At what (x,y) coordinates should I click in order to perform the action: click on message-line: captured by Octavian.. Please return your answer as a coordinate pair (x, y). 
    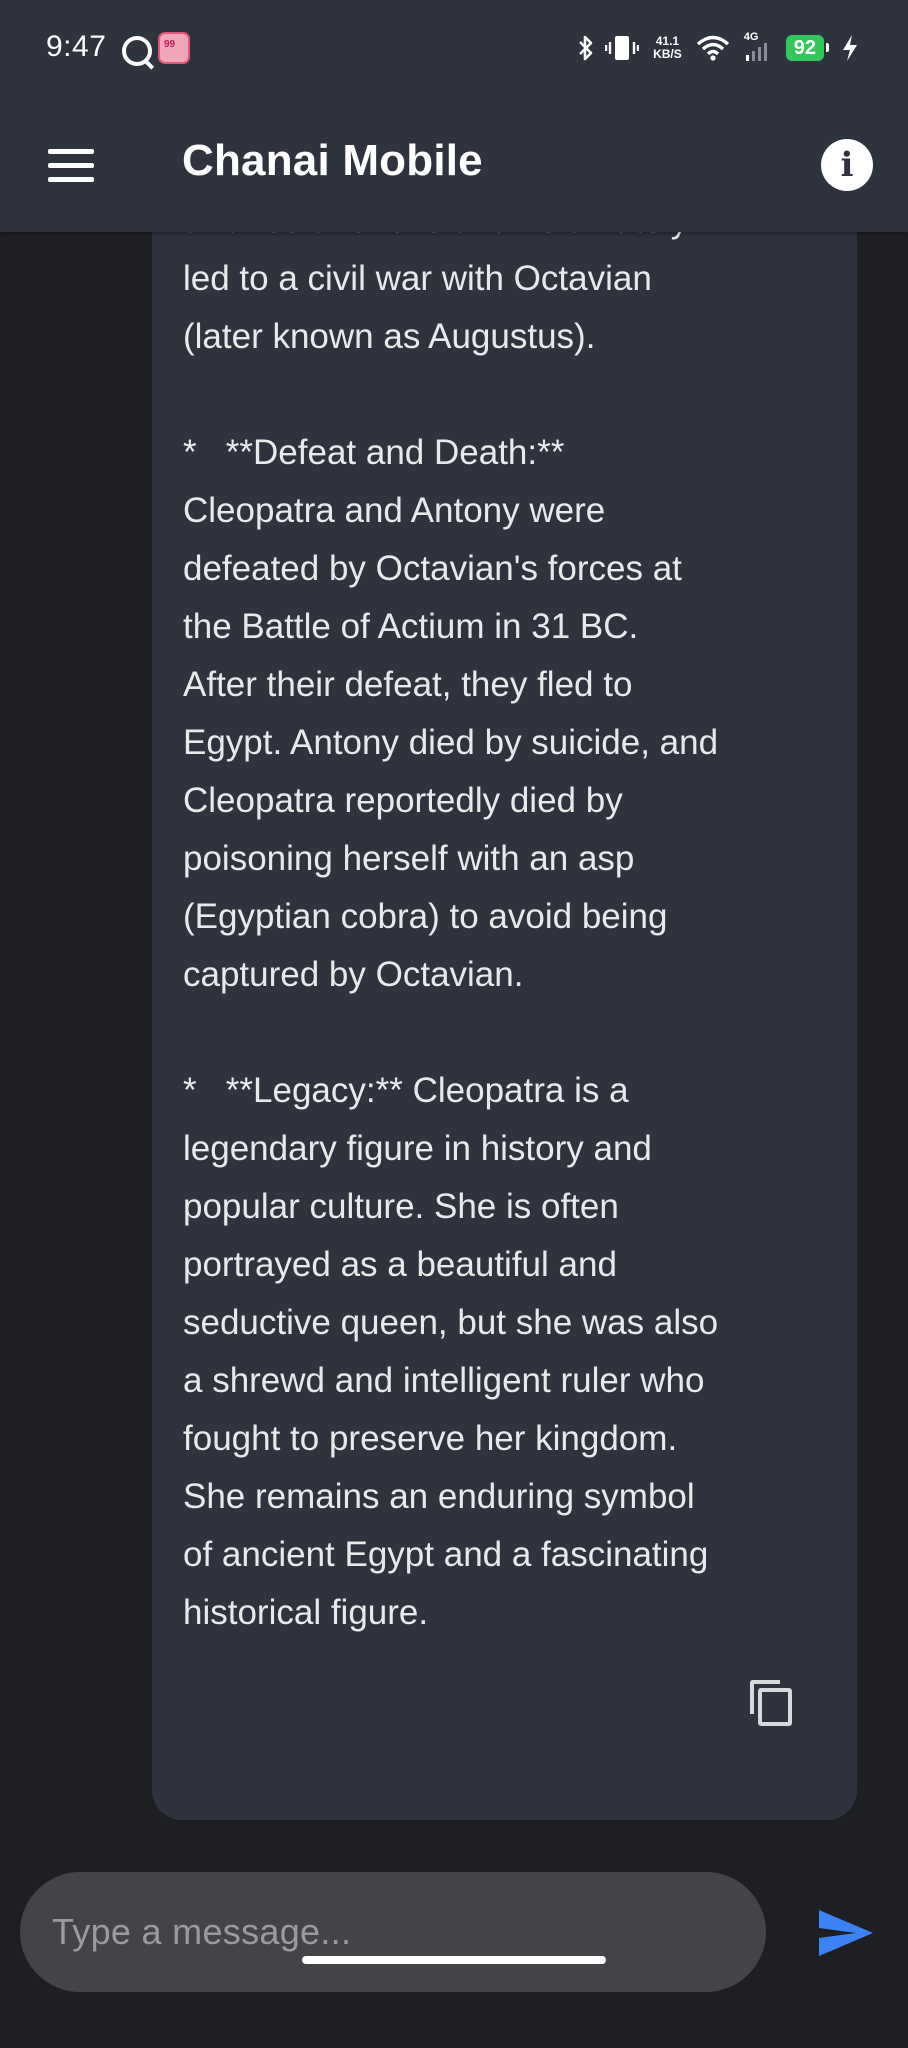
    Looking at the image, I should click on (353, 974).